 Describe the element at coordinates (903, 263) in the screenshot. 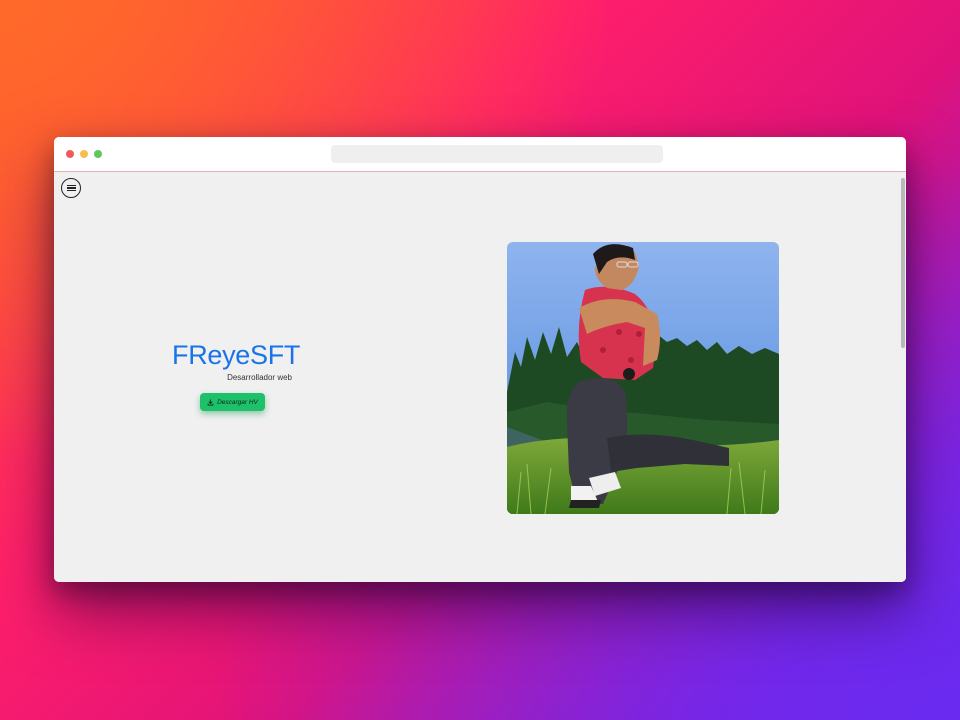

I see `scrollbar-thumb` at that location.